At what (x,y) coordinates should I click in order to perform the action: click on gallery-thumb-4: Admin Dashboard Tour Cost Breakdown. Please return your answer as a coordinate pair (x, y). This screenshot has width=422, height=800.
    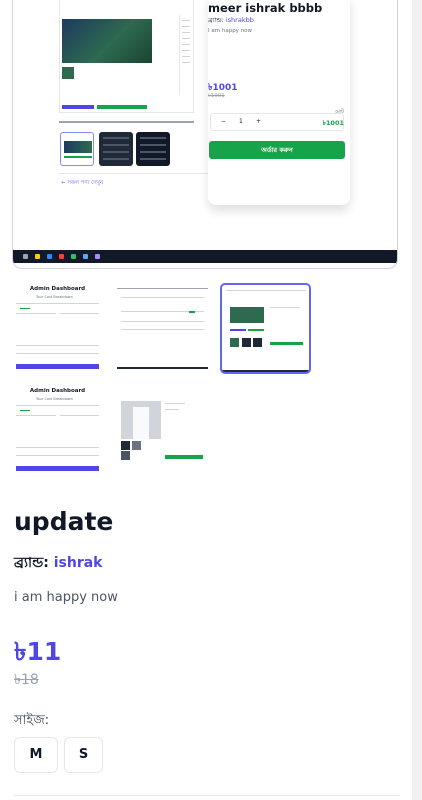
    Looking at the image, I should click on (57, 430).